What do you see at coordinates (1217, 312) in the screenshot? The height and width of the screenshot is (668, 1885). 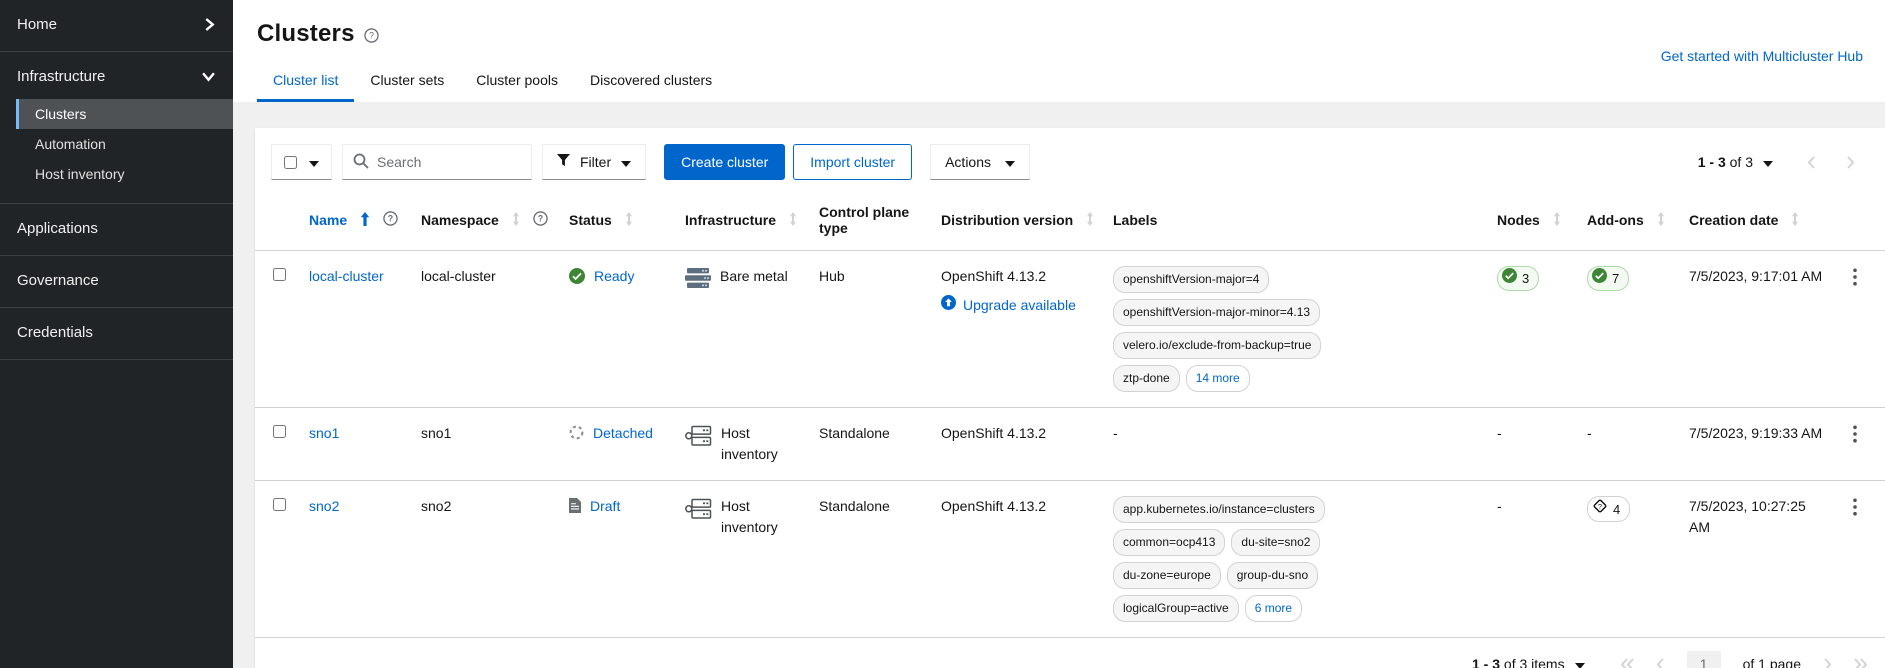 I see `label-chip: openshiftVersion-major-minor=4.13` at bounding box center [1217, 312].